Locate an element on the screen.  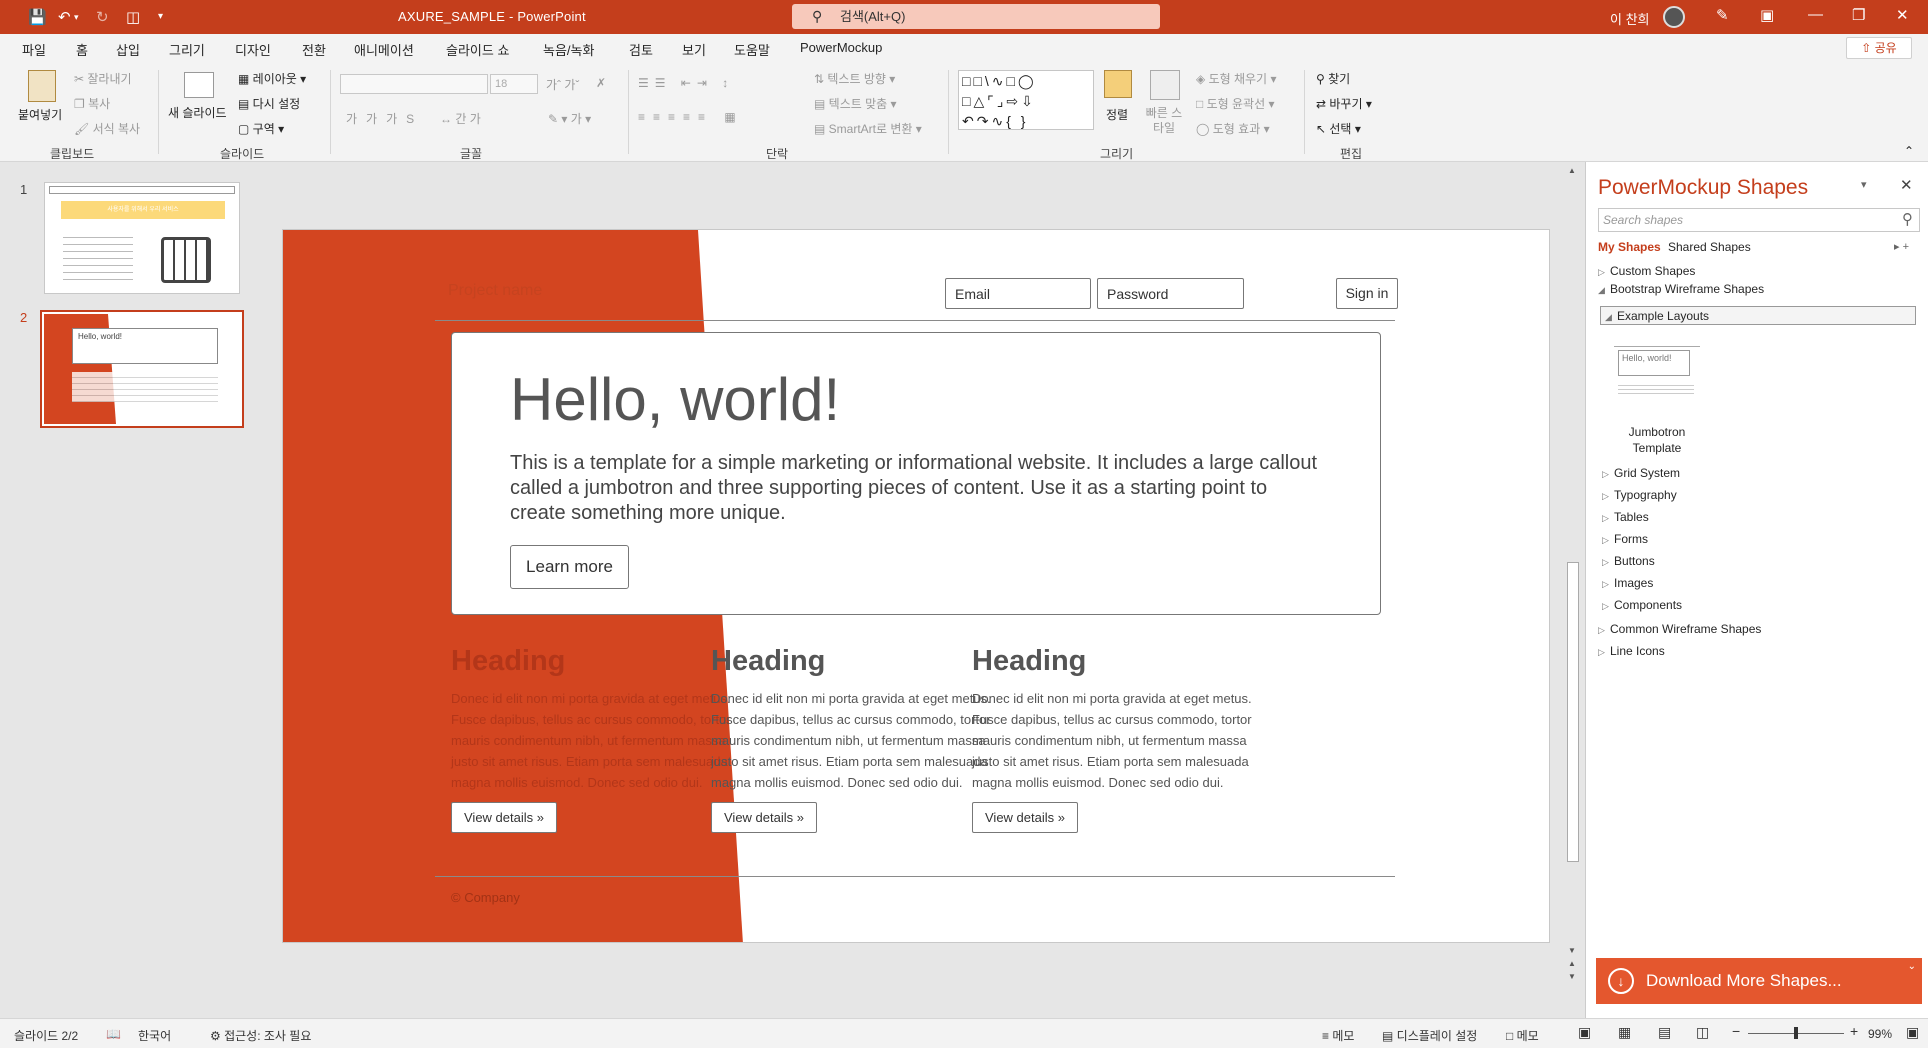
jumbotron-template-shape: Hello, world! is located at coordinates (1657, 372).